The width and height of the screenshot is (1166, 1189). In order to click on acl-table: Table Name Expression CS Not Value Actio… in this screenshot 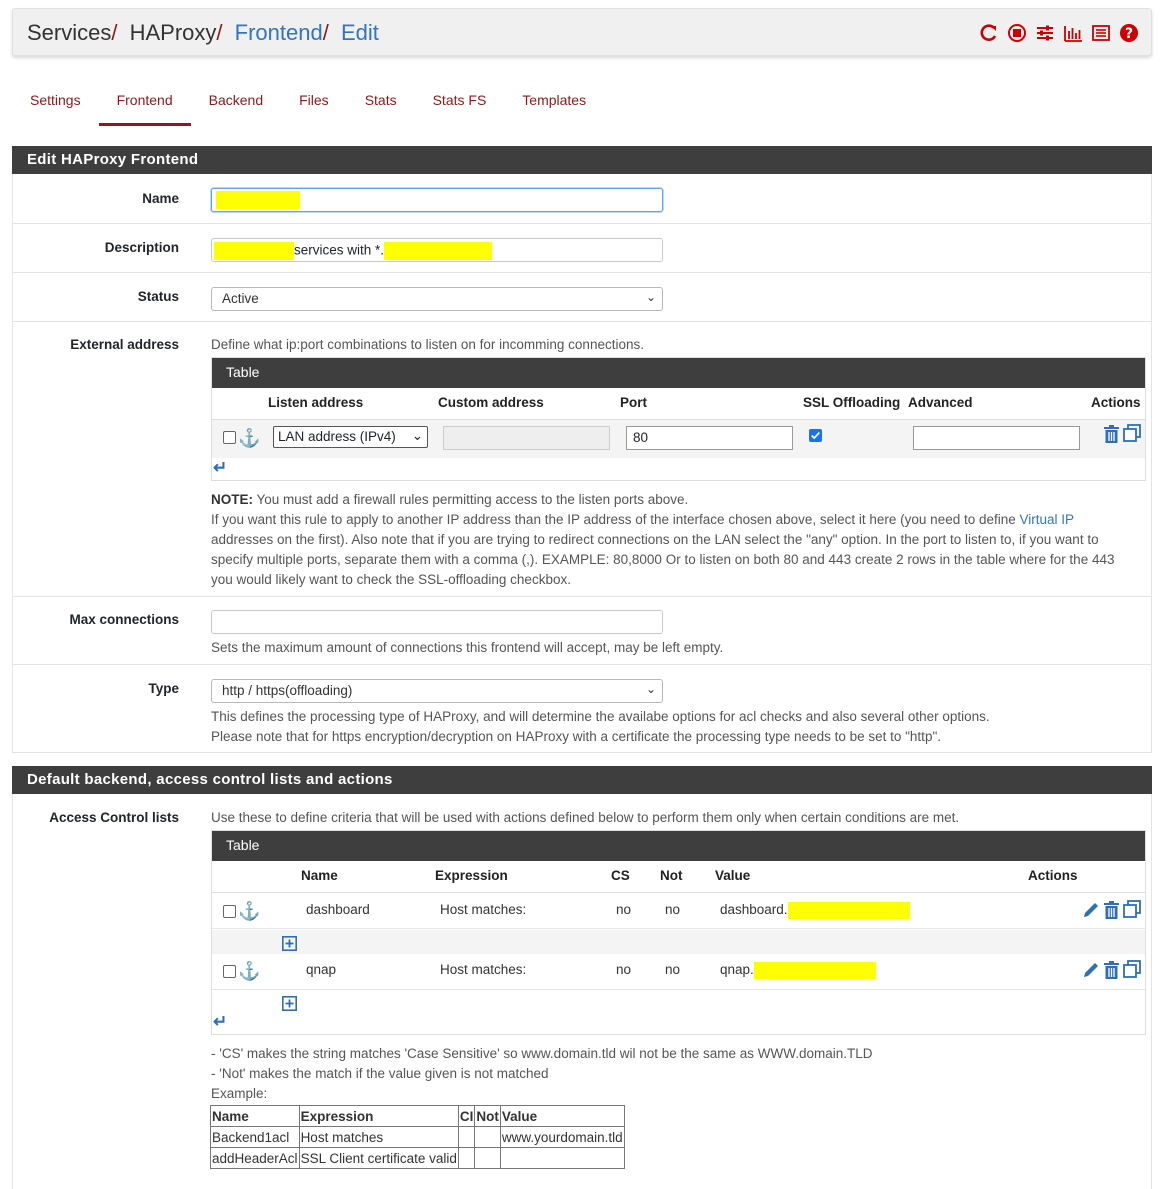, I will do `click(678, 932)`.